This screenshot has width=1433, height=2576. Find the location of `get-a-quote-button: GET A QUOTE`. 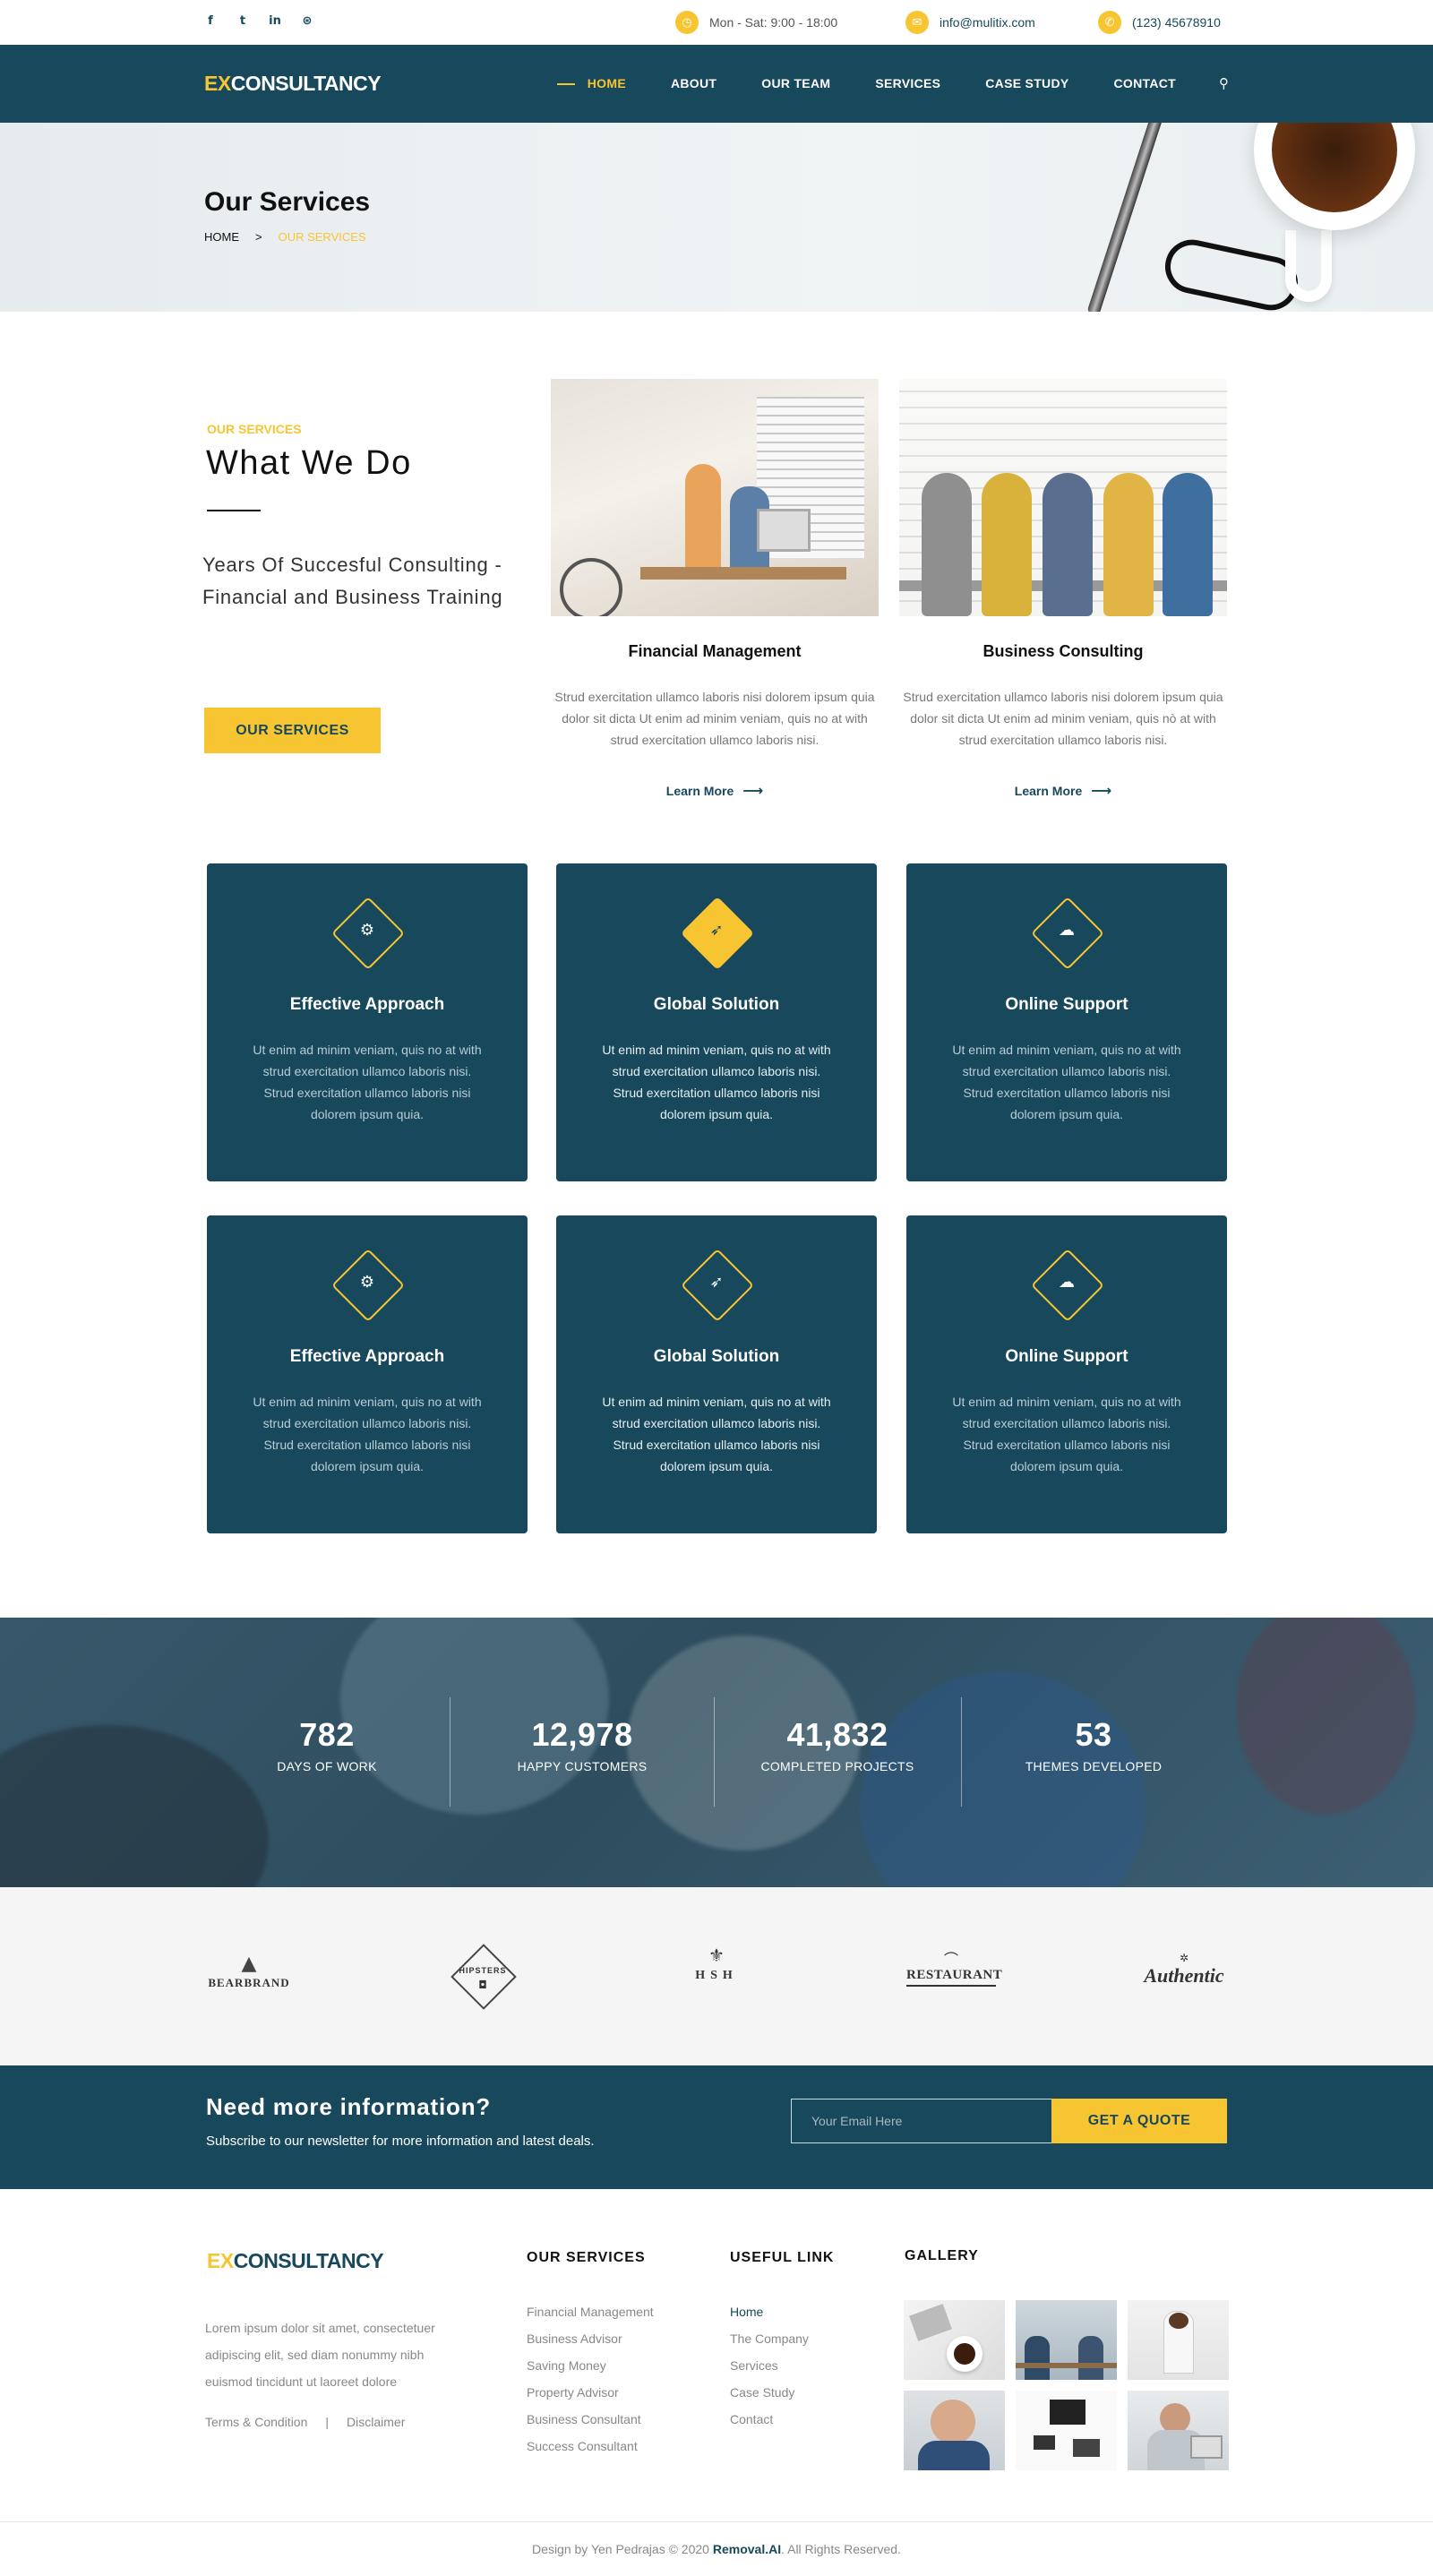

get-a-quote-button: GET A QUOTE is located at coordinates (1139, 2121).